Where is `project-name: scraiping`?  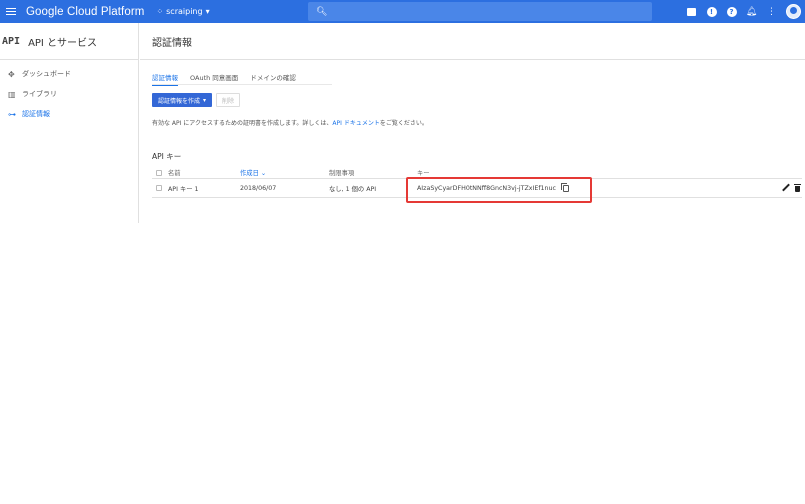
project-name: scraiping is located at coordinates (184, 11).